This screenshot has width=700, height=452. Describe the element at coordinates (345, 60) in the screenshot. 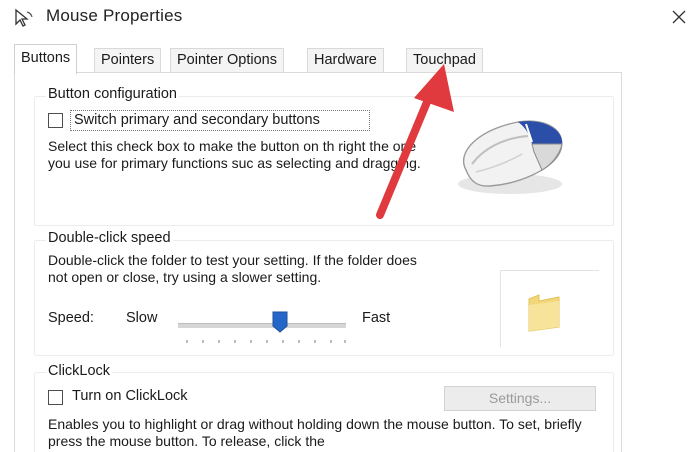

I see `tab-hardware: Hardware` at that location.